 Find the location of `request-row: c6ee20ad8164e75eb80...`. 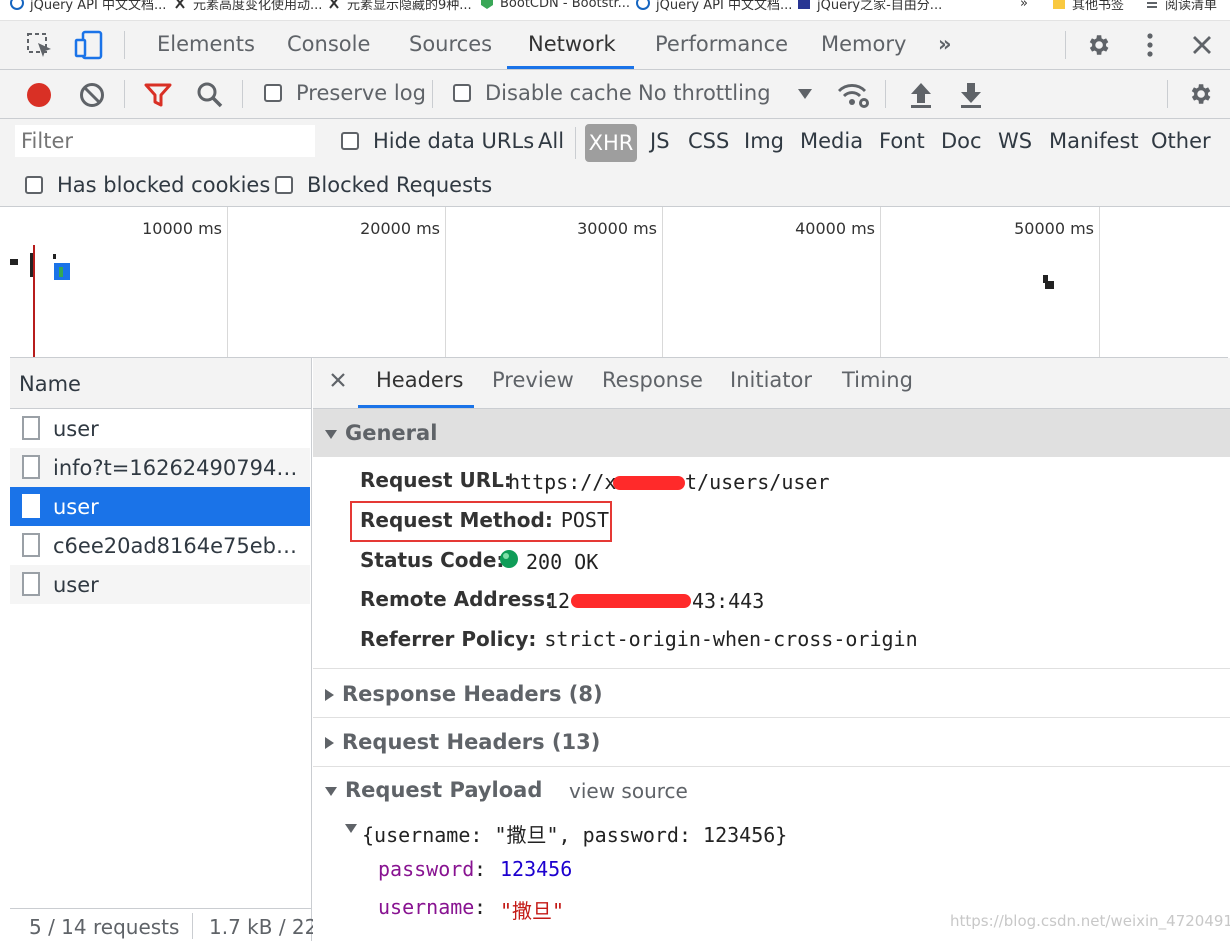

request-row: c6ee20ad8164e75eb80... is located at coordinates (160, 545).